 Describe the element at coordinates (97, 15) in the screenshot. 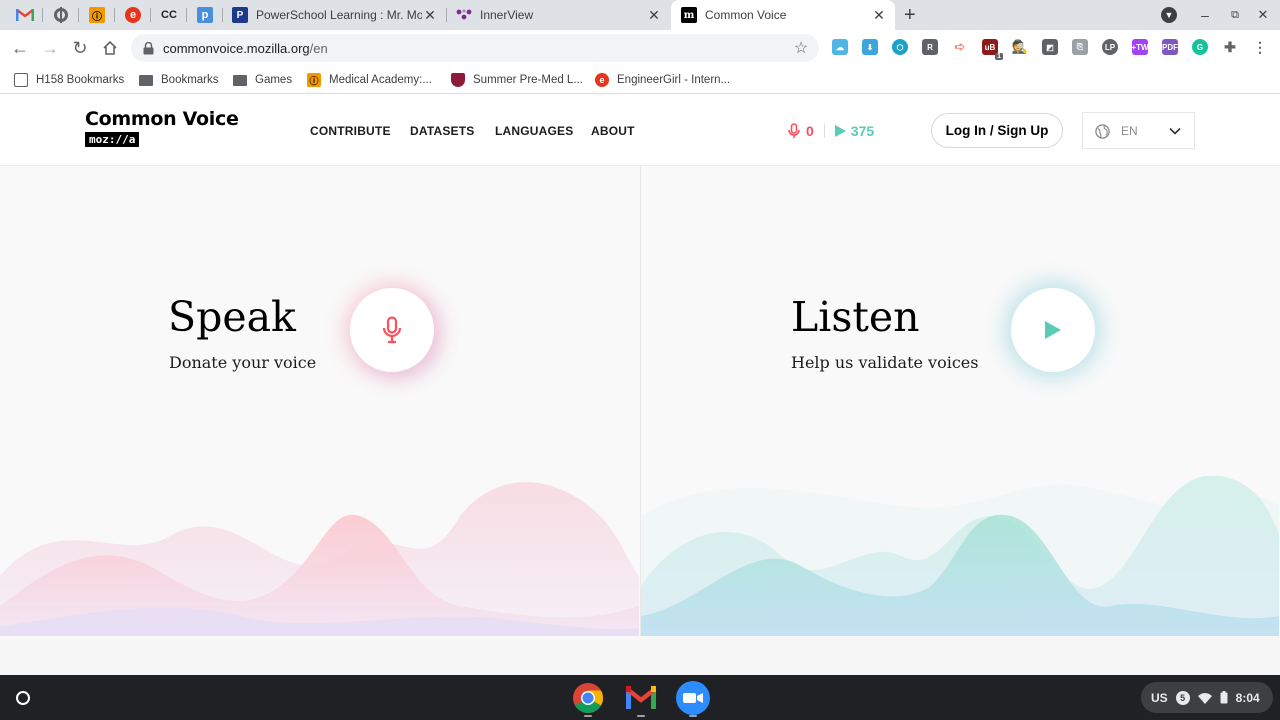

I see `pinned-tab-medical-academy: ⓘ` at that location.